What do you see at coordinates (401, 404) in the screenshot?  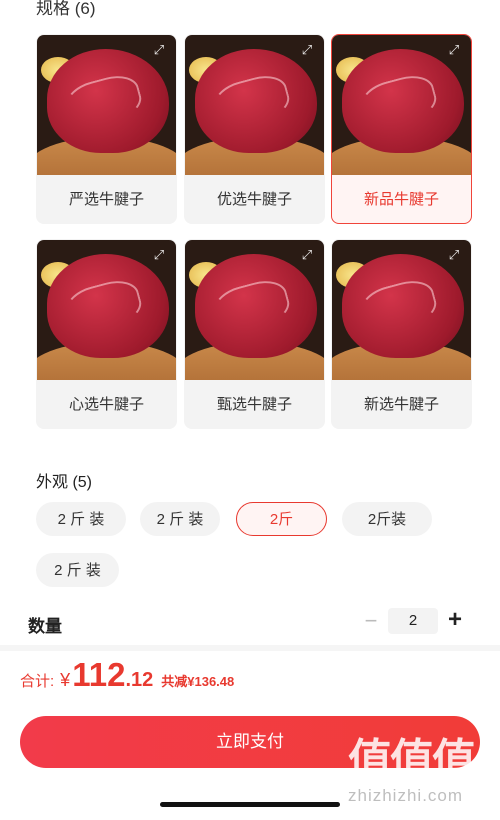 I see `sku-label: 新选牛腱子` at bounding box center [401, 404].